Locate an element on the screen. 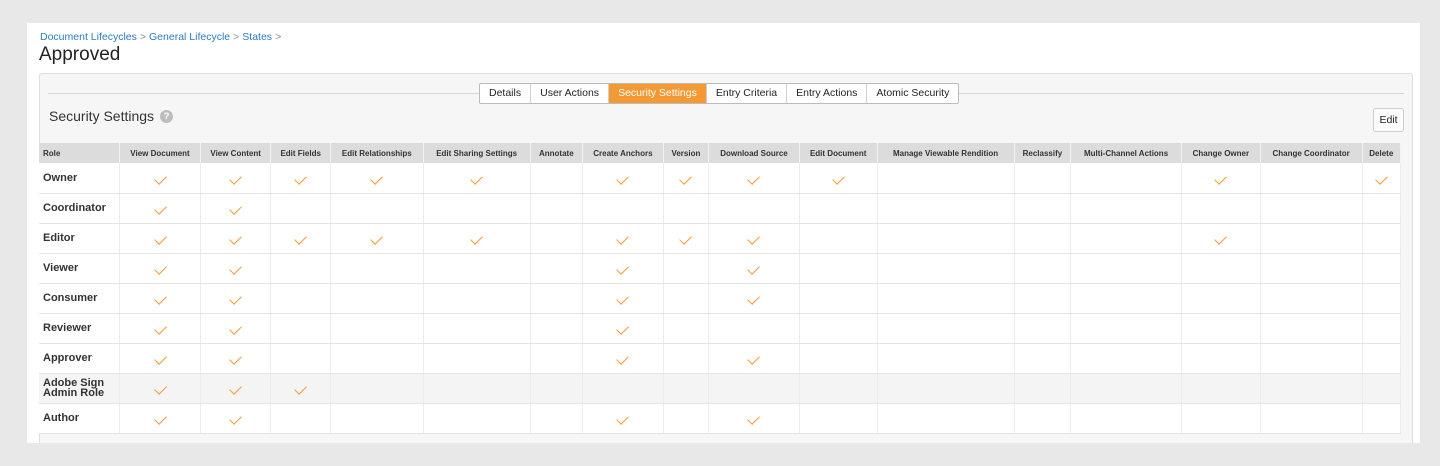 This screenshot has height=466, width=1440. breadcrumb-link-states: States is located at coordinates (257, 37).